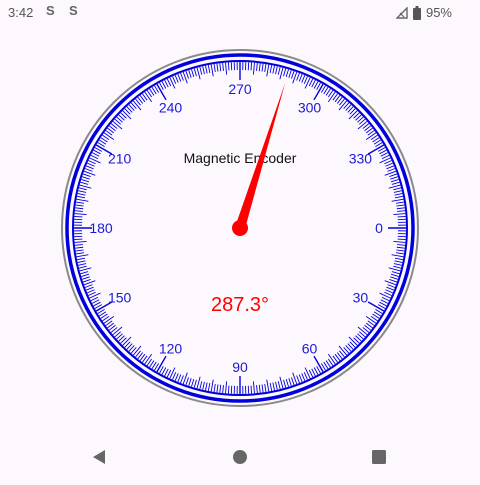  I want to click on gauge-title: Magnetic Encoder, so click(240, 158).